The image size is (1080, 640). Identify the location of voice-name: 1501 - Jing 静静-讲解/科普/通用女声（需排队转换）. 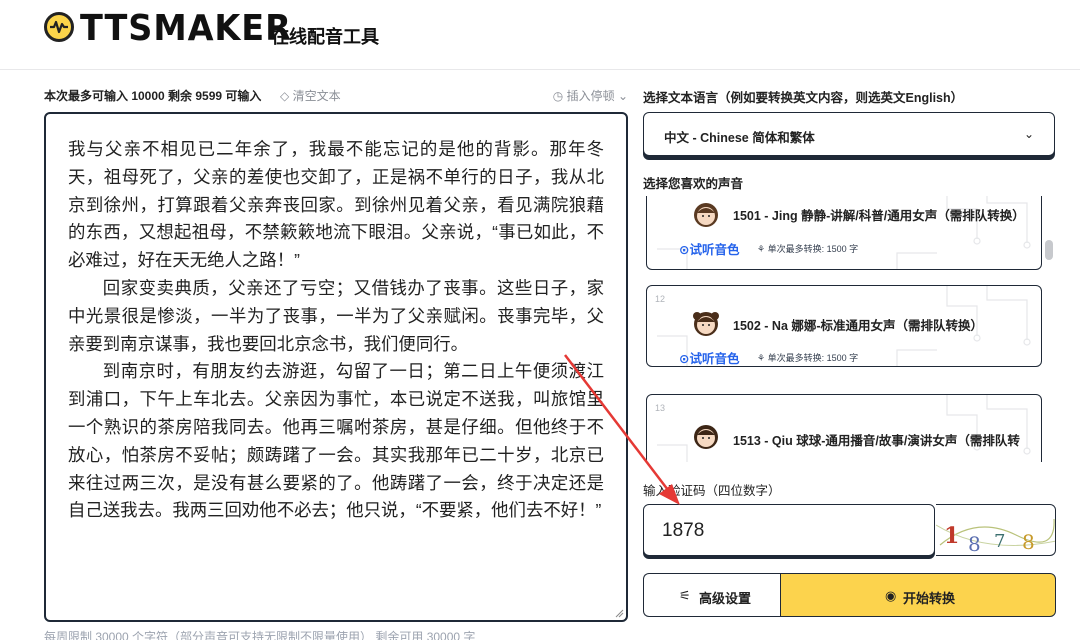
(879, 216).